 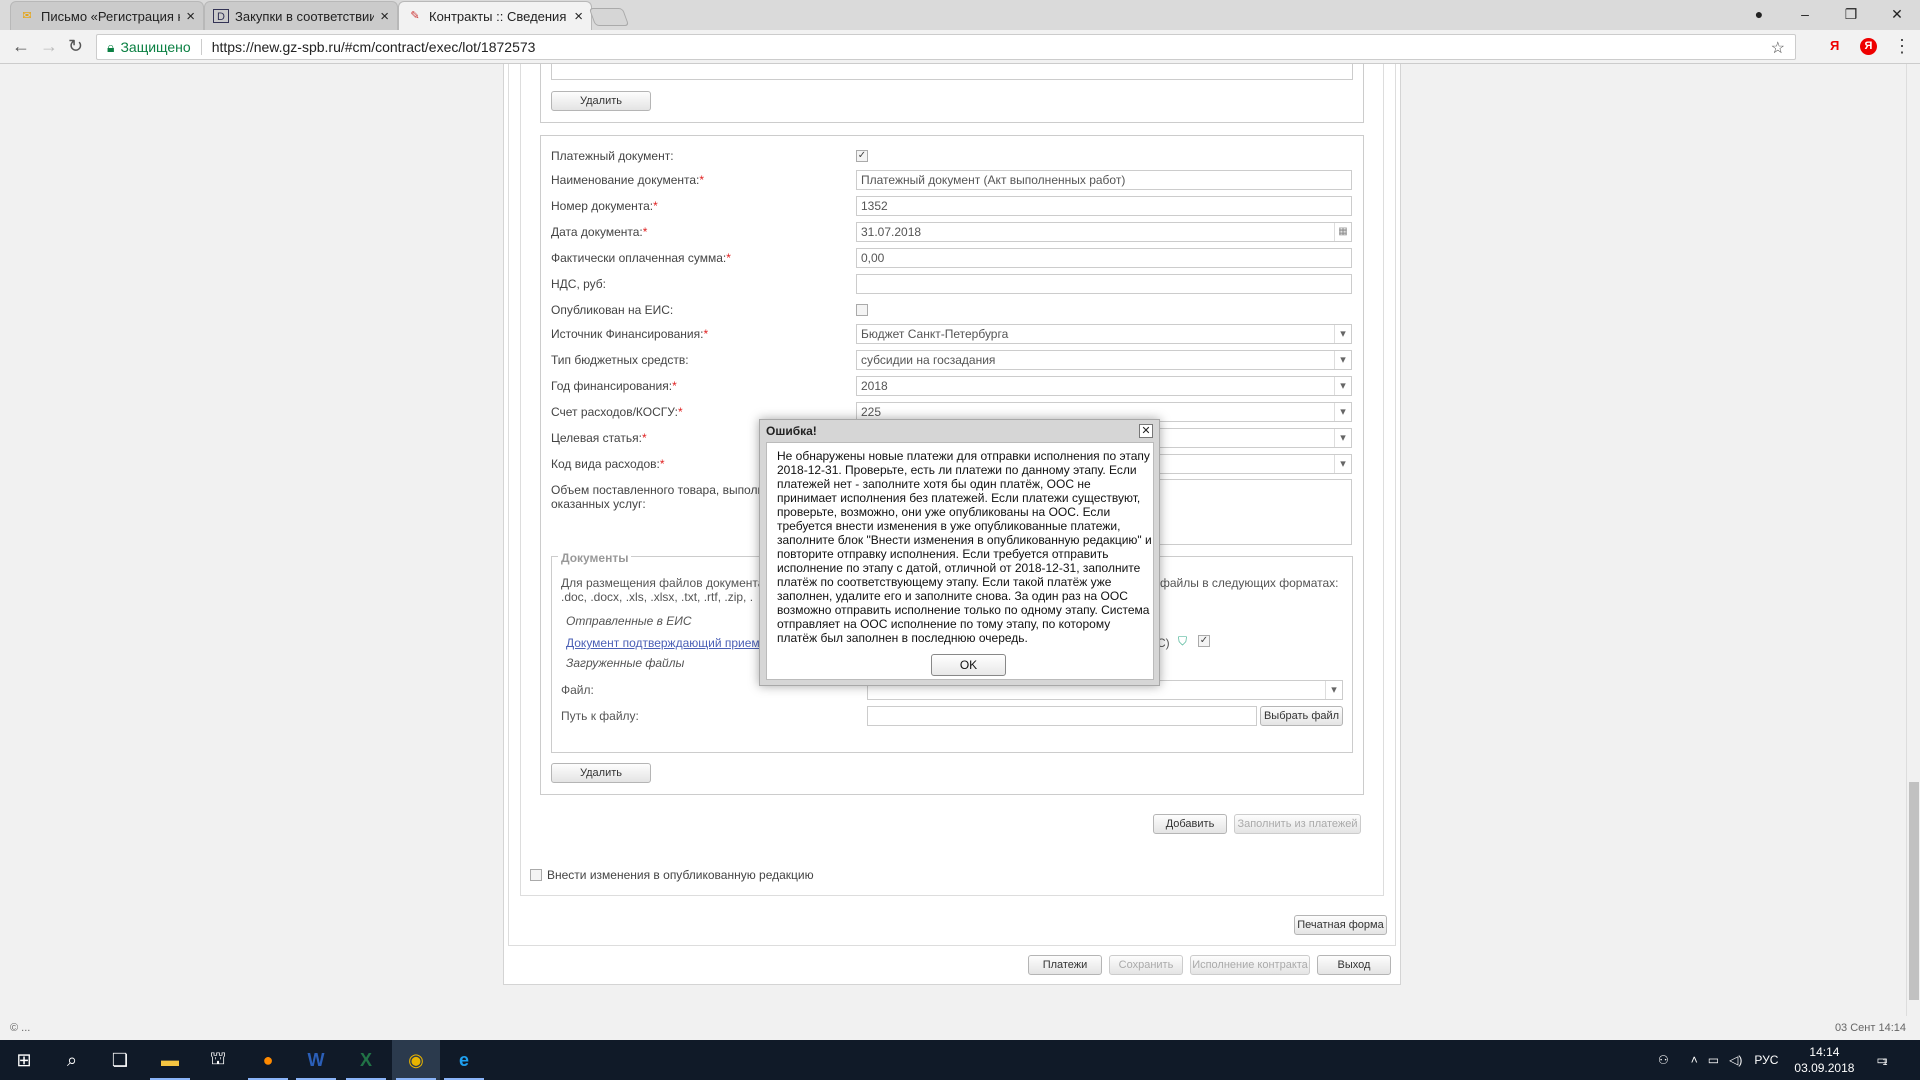 What do you see at coordinates (1104, 284) in the screenshot?
I see `vat-field` at bounding box center [1104, 284].